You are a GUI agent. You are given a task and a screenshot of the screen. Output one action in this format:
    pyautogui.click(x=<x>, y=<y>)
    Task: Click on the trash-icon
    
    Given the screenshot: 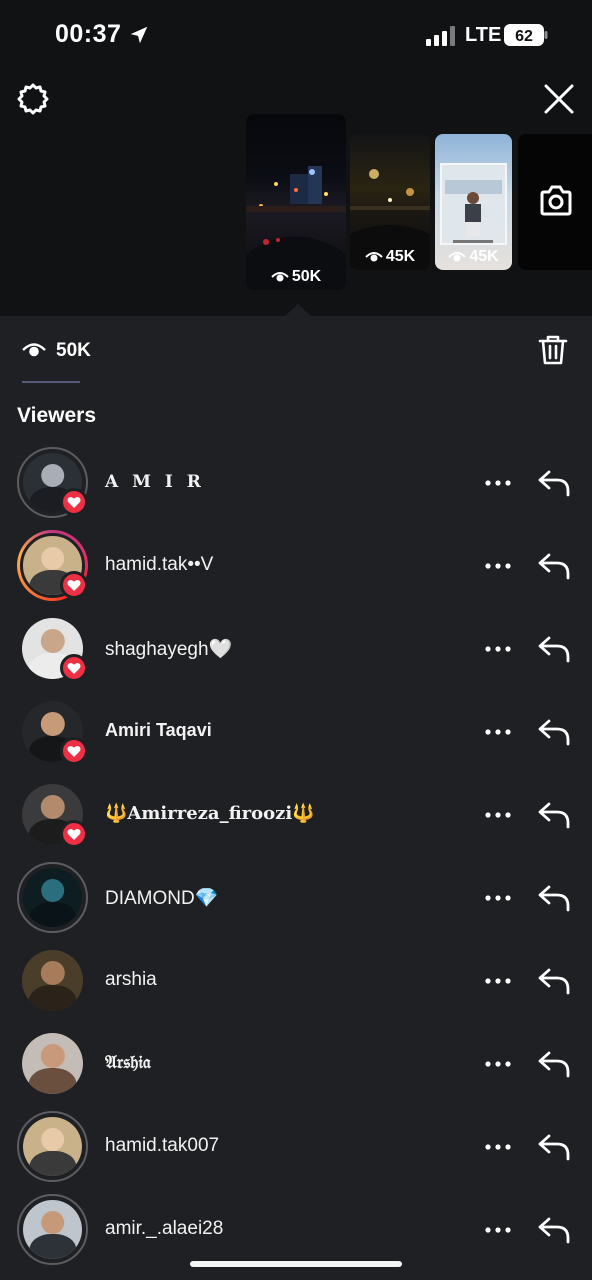 What is the action you would take?
    pyautogui.click(x=553, y=350)
    